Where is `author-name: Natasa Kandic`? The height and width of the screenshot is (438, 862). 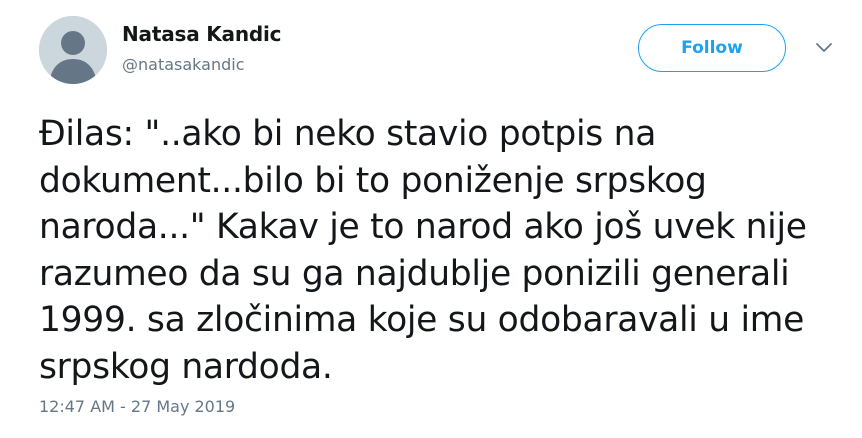 author-name: Natasa Kandic is located at coordinates (202, 34).